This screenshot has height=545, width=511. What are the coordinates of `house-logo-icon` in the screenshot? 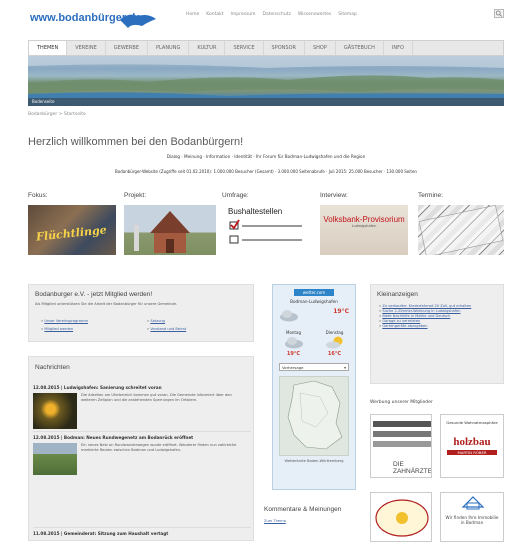 It's located at (473, 503).